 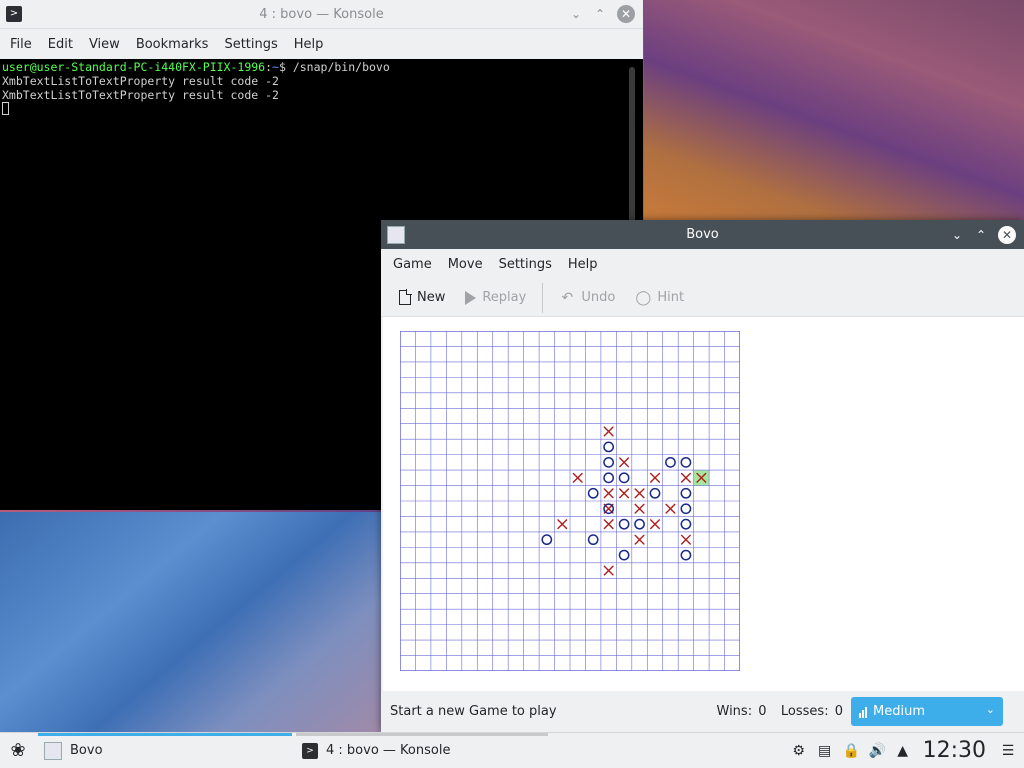 What do you see at coordinates (877, 751) in the screenshot?
I see `volume-icon: 🔊` at bounding box center [877, 751].